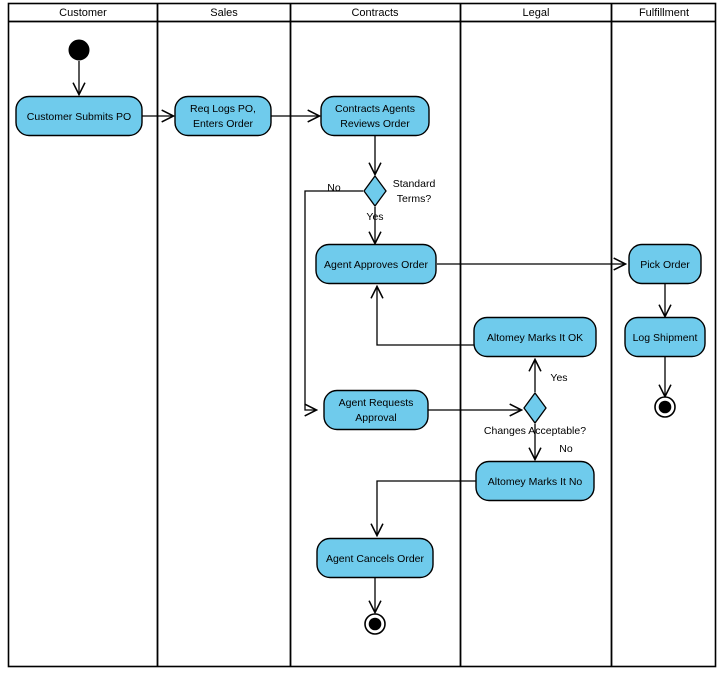 This screenshot has height=674, width=723. What do you see at coordinates (535, 431) in the screenshot?
I see `decision-changes-acceptable-label: Changes Acceptable?` at bounding box center [535, 431].